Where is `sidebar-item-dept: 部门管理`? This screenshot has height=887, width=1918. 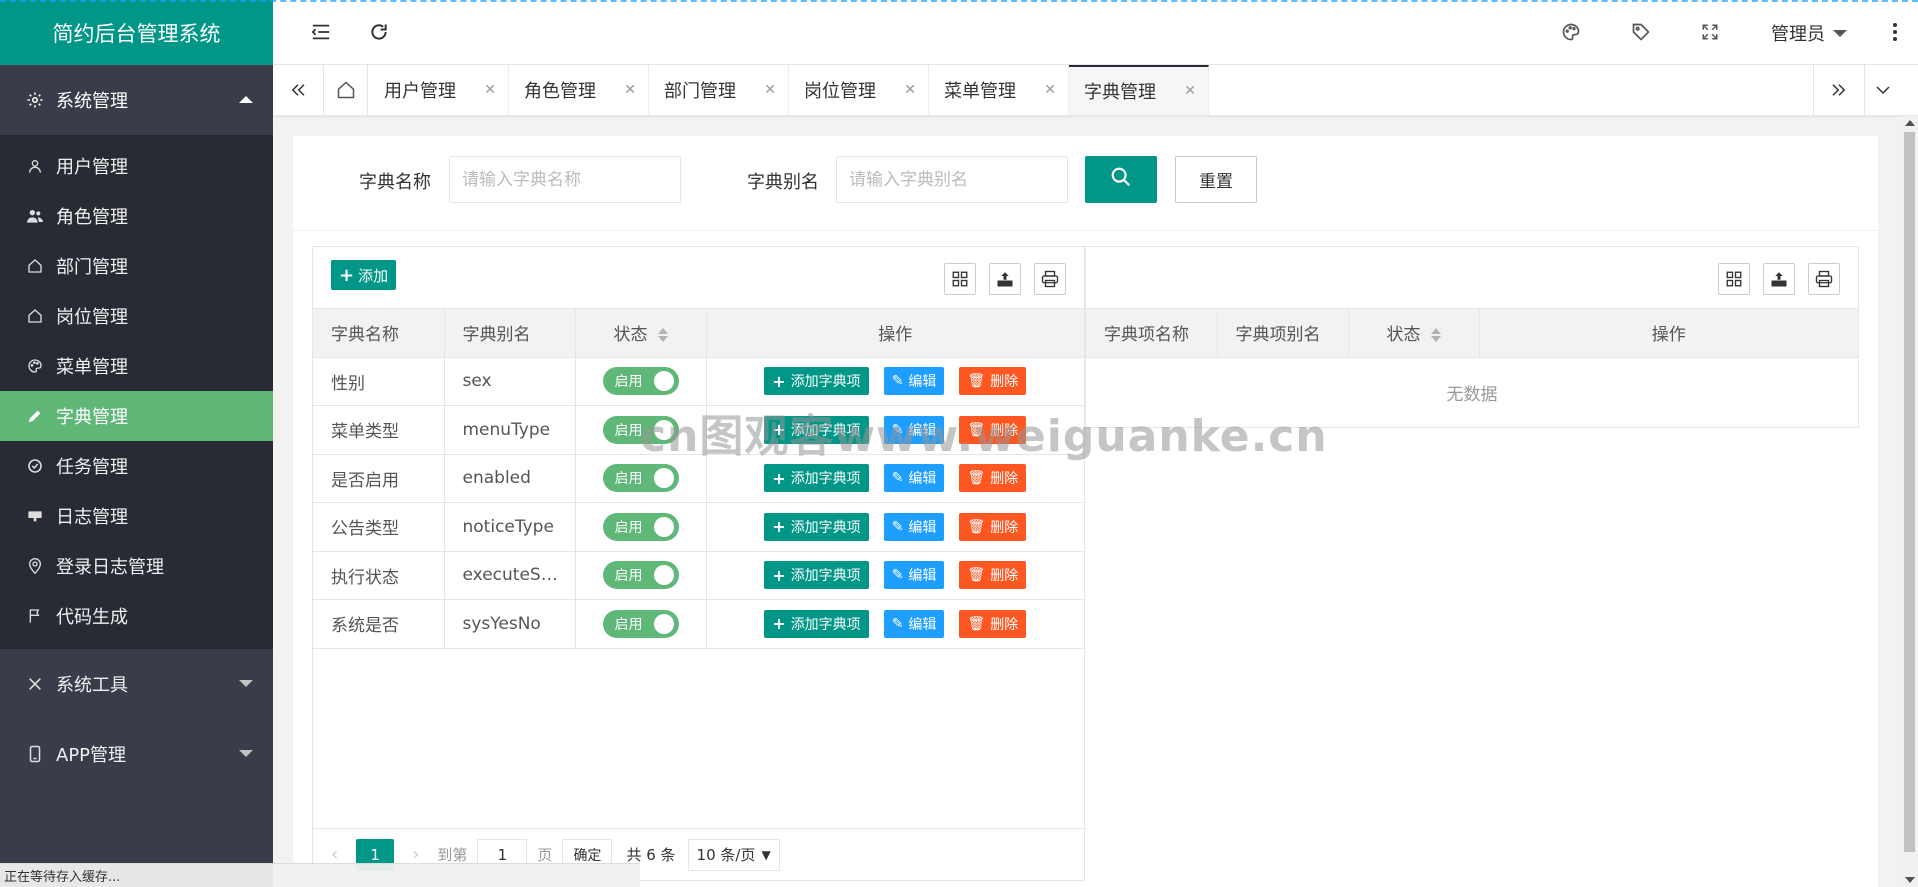
sidebar-item-dept: 部门管理 is located at coordinates (136, 266).